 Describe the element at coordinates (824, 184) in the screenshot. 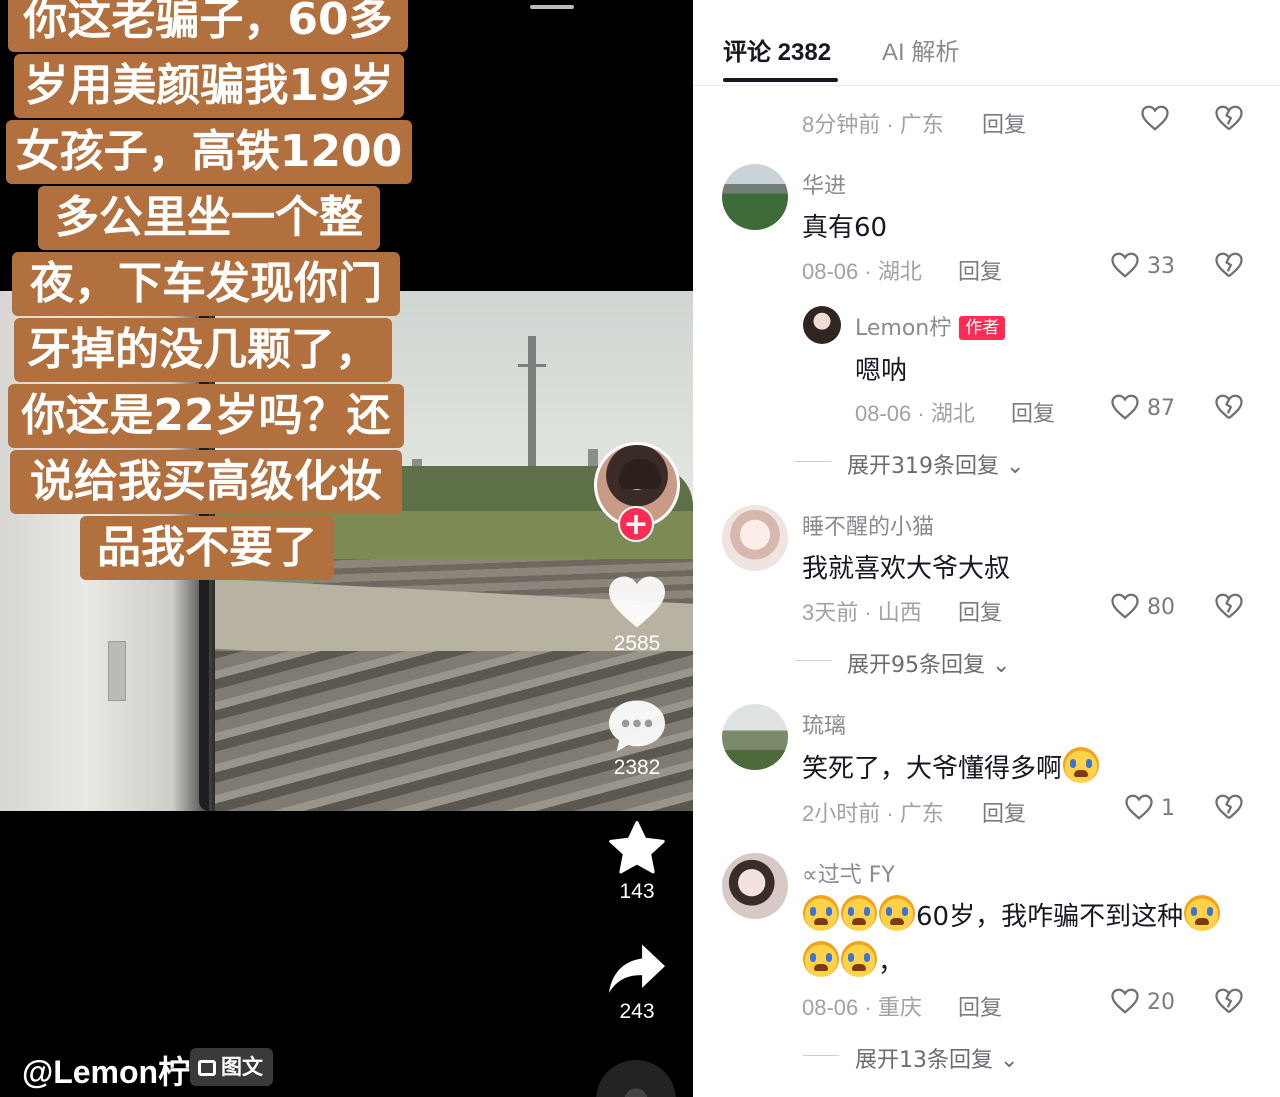

I see `comment-username: 华进` at that location.